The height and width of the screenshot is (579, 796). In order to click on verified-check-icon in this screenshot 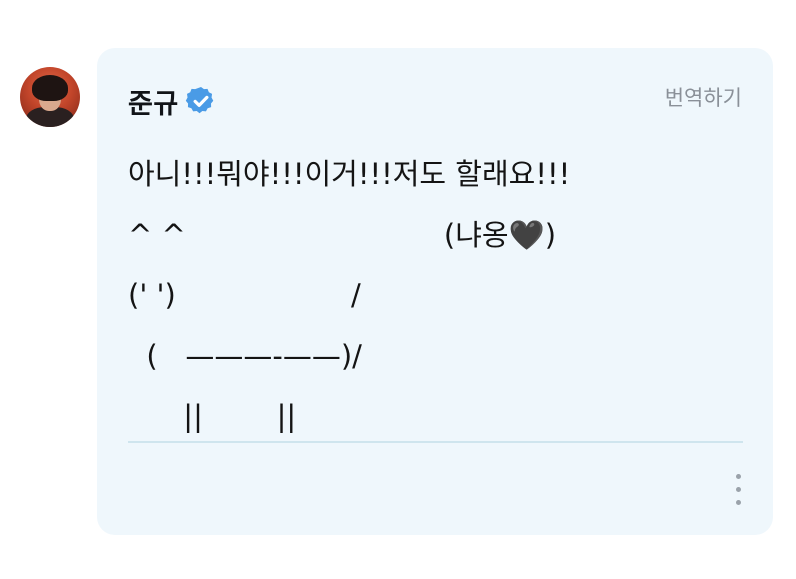, I will do `click(199, 100)`.